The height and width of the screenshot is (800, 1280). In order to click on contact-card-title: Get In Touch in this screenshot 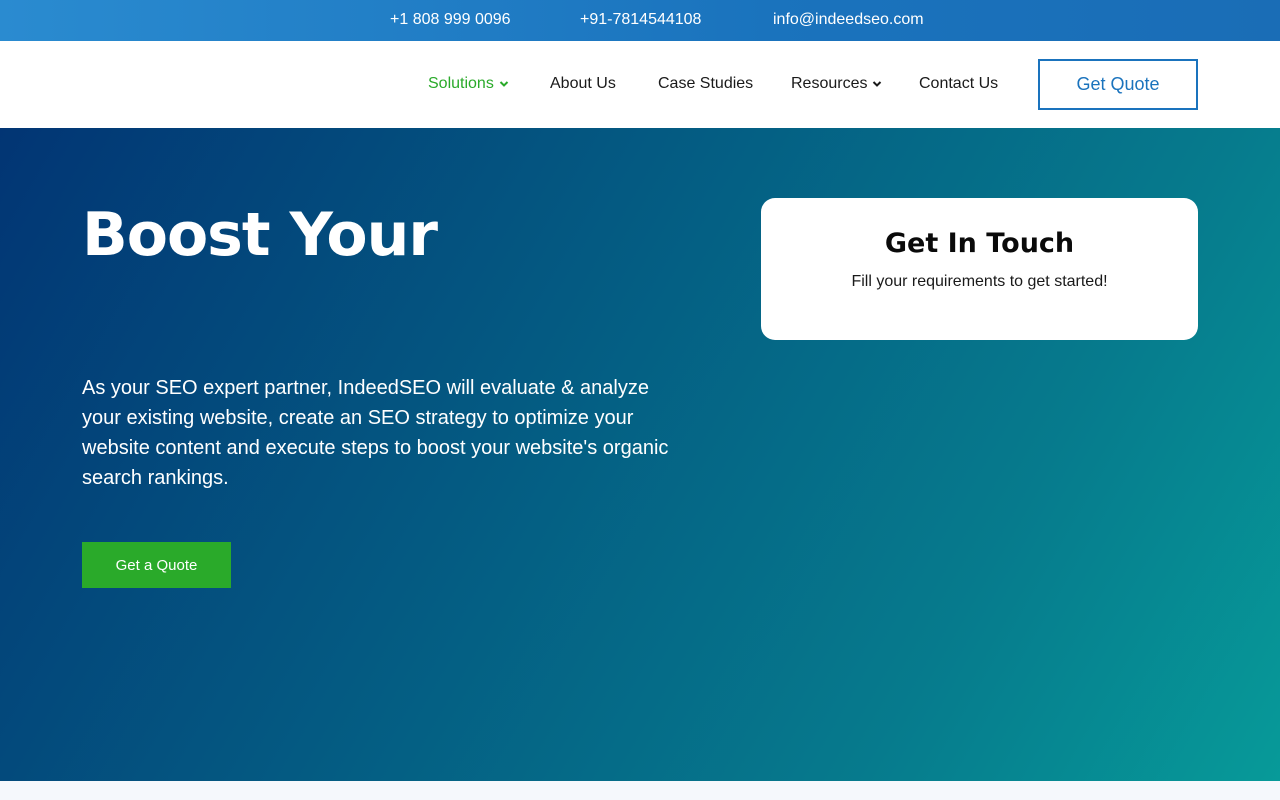, I will do `click(979, 243)`.